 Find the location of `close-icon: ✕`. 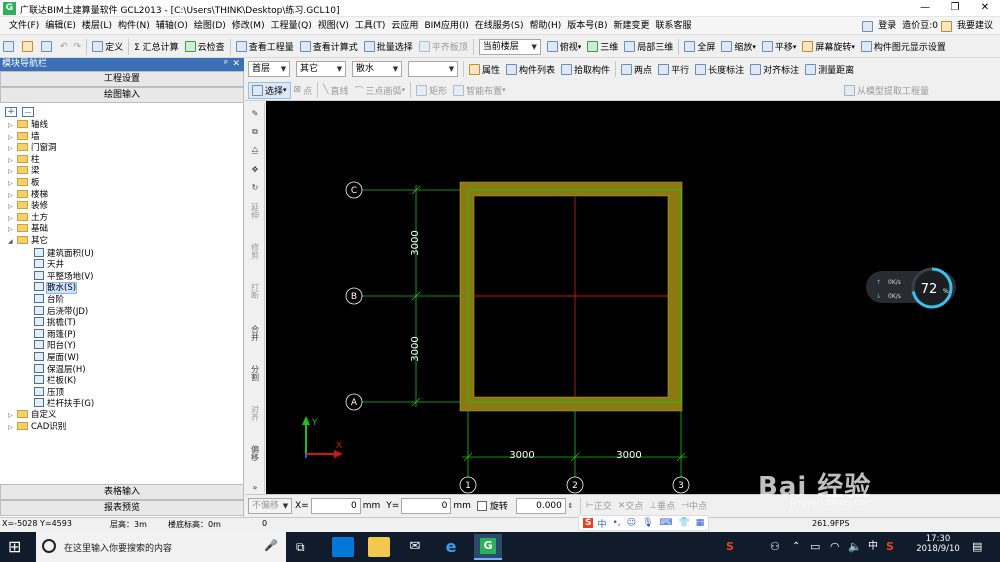

close-icon: ✕ is located at coordinates (236, 64).